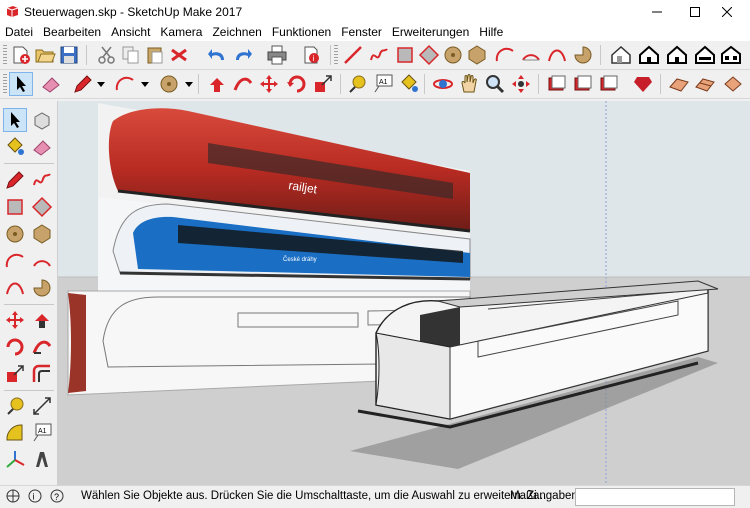 Image resolution: width=750 pixels, height=508 pixels. What do you see at coordinates (42, 460) in the screenshot?
I see `3d-text-icon` at bounding box center [42, 460].